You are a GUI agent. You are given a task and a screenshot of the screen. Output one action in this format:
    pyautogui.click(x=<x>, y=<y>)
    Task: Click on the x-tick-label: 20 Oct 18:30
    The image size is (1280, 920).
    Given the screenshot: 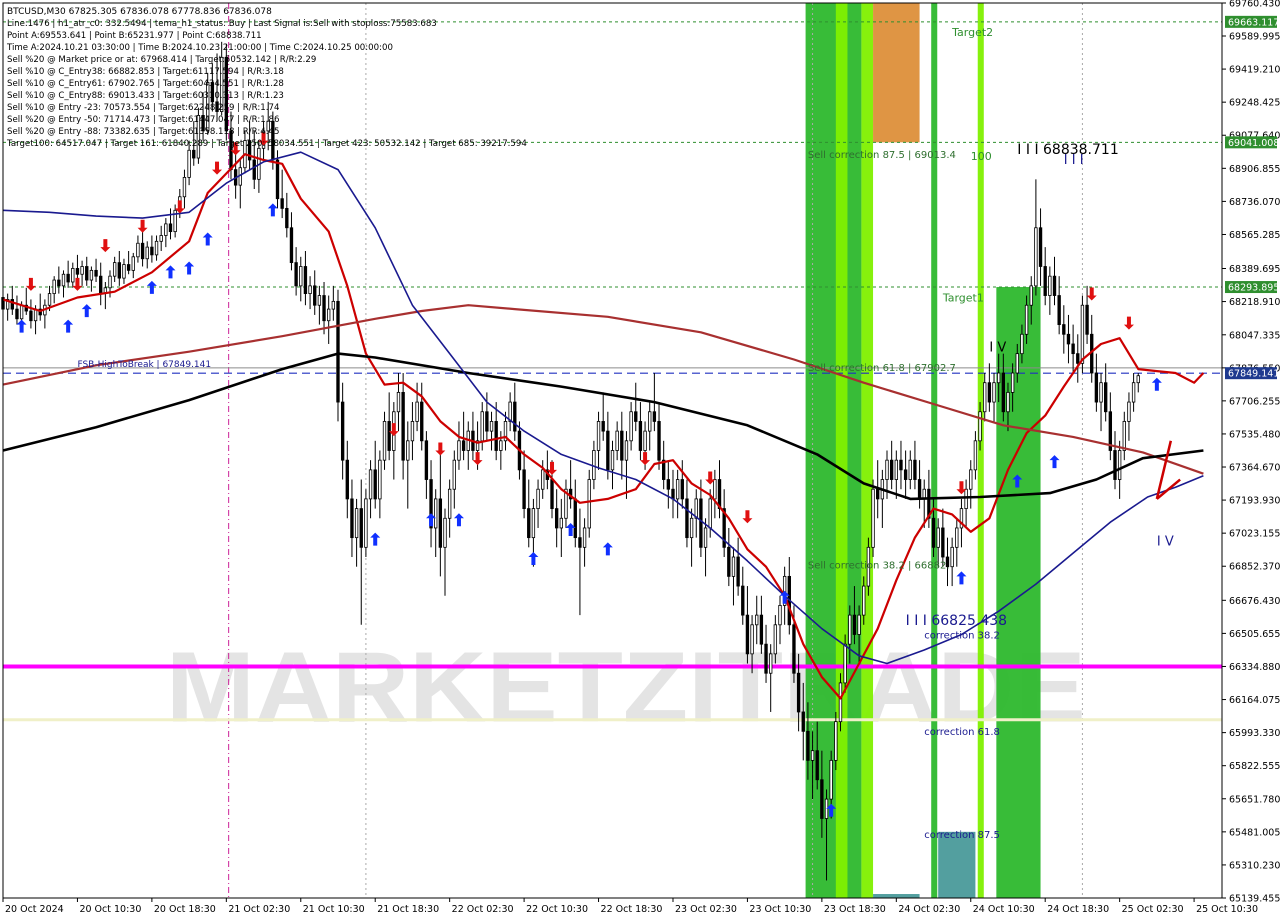 What is the action you would take?
    pyautogui.click(x=185, y=909)
    